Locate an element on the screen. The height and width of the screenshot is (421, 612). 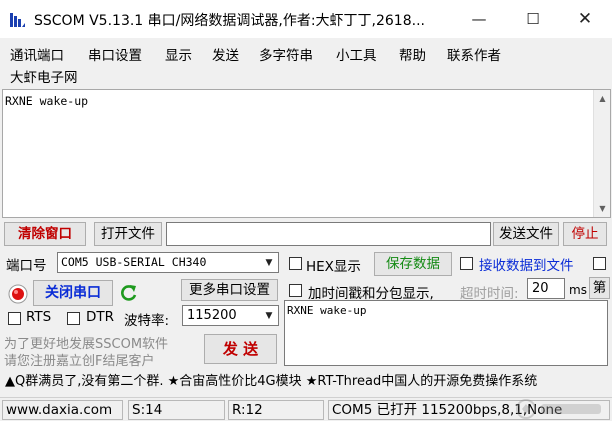
menu-send: 发送 is located at coordinates (225, 54).